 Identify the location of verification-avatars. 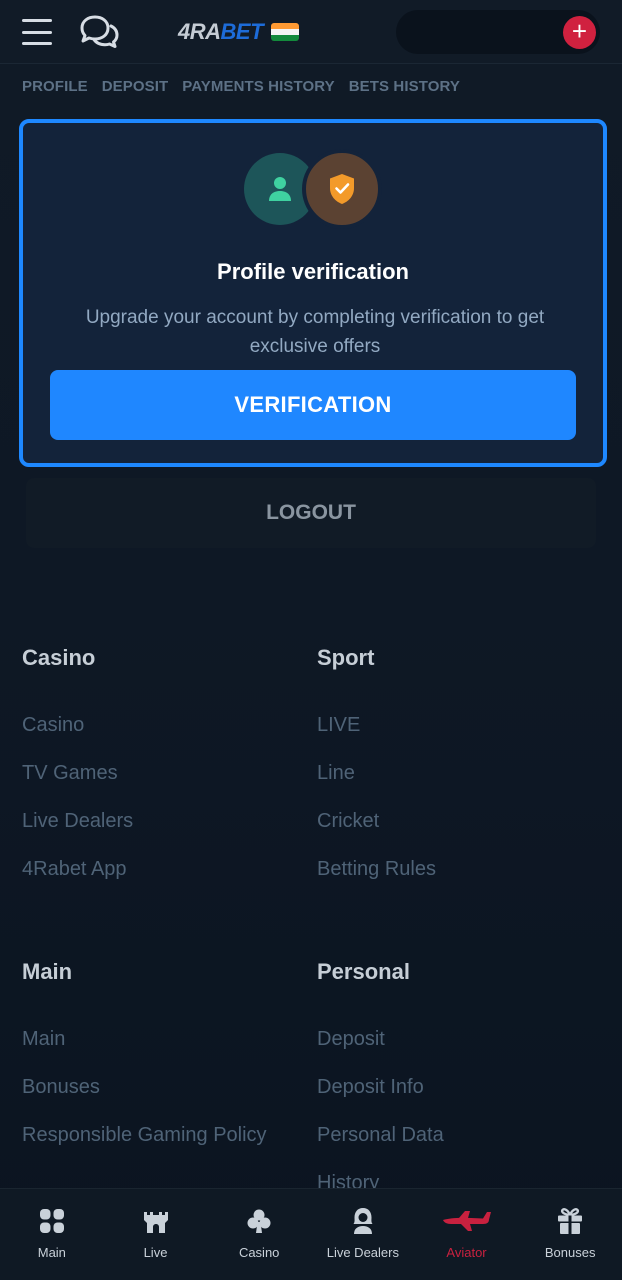
(314, 191).